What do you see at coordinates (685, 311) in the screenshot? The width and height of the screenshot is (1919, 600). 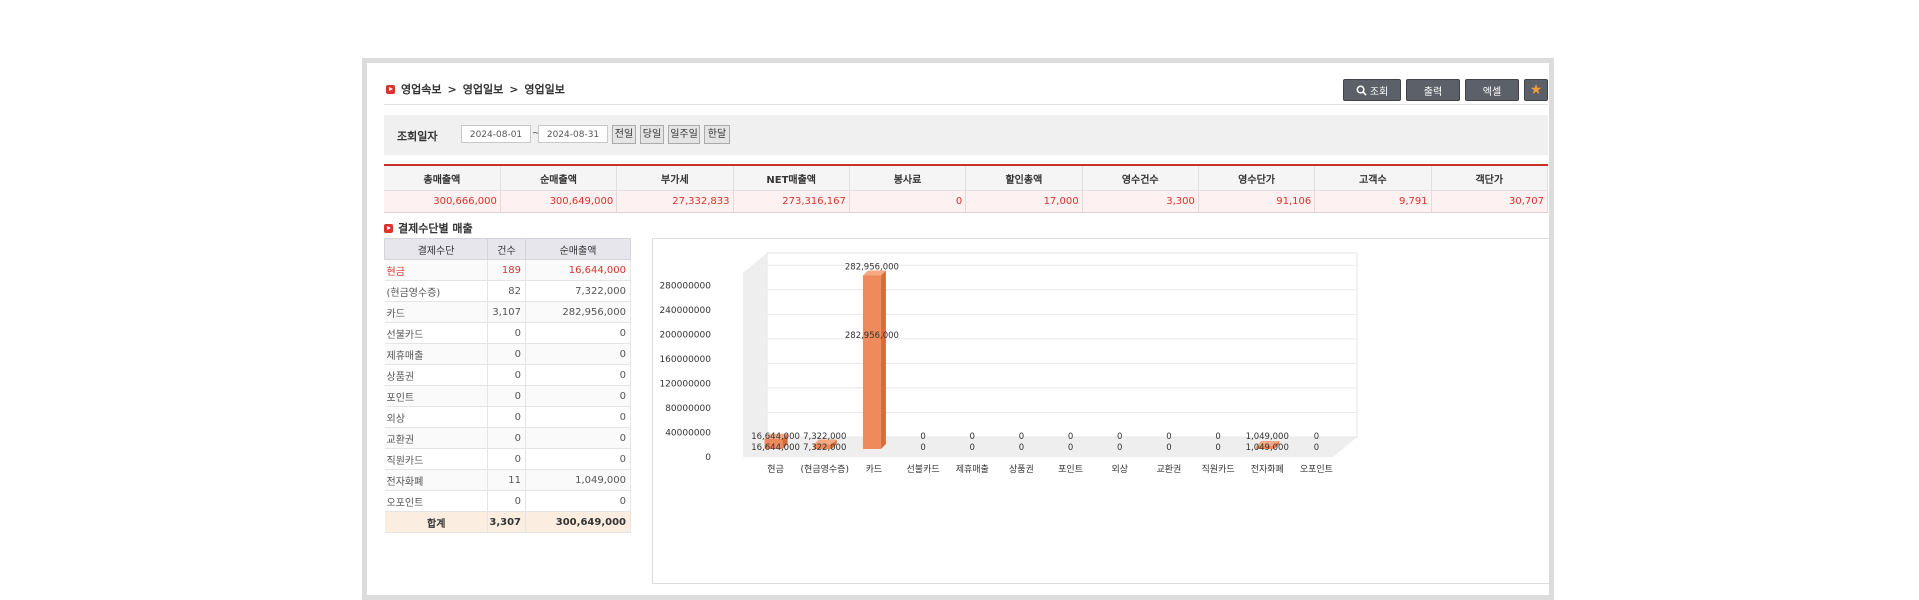 I see `y-tick-label: 240000000` at bounding box center [685, 311].